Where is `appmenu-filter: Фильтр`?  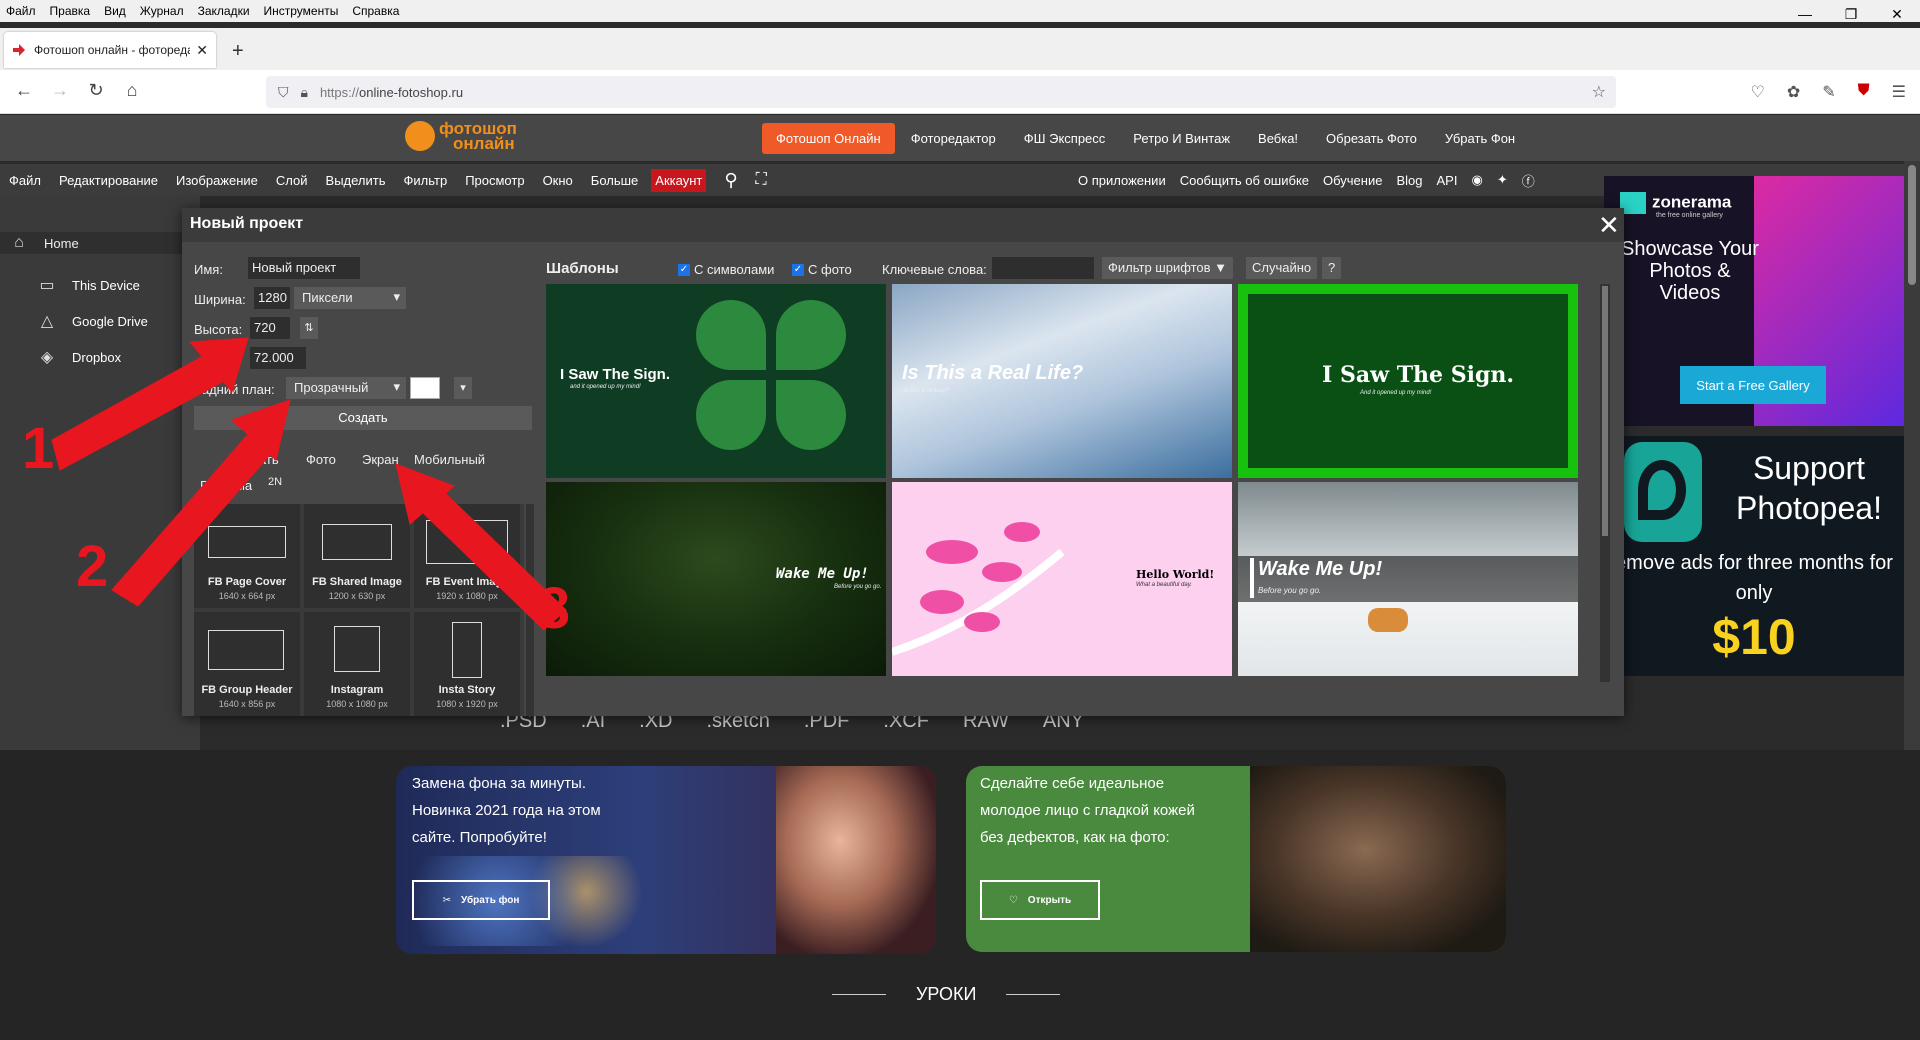
appmenu-filter: Фильтр is located at coordinates (426, 180).